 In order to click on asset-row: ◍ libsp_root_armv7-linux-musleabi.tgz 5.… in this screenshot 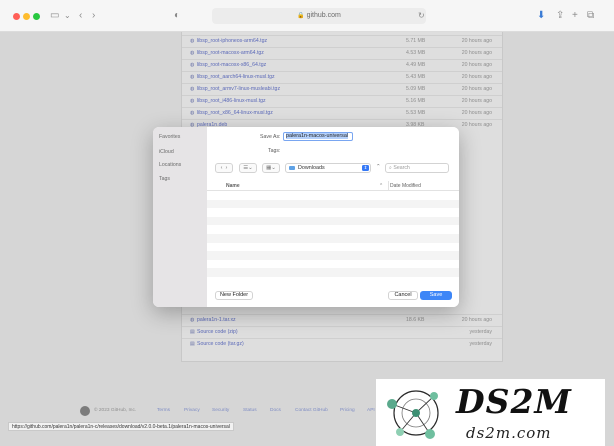, I will do `click(342, 88)`.